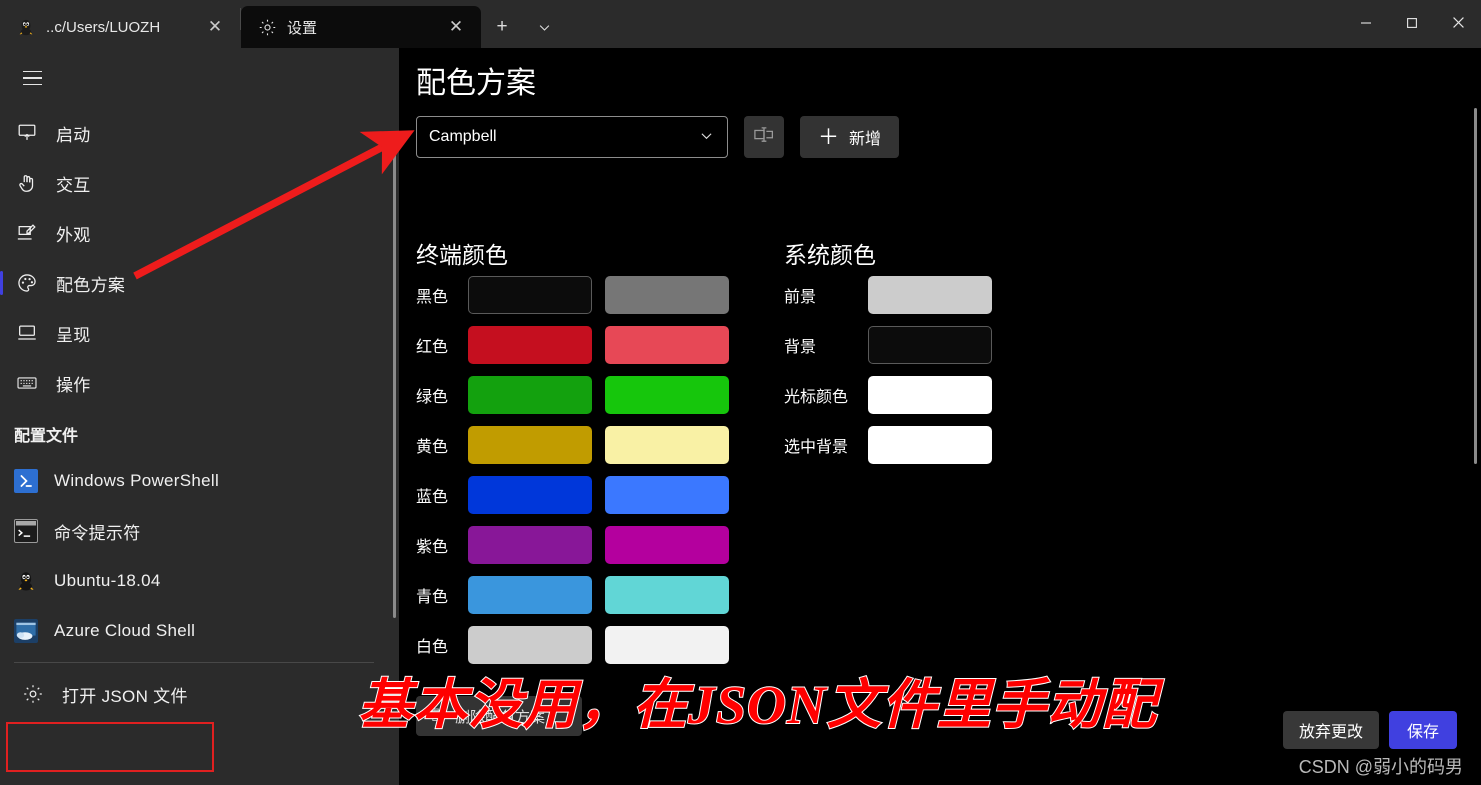 This screenshot has width=1481, height=785. I want to click on terminal-color-row: 绿色, so click(581, 395).